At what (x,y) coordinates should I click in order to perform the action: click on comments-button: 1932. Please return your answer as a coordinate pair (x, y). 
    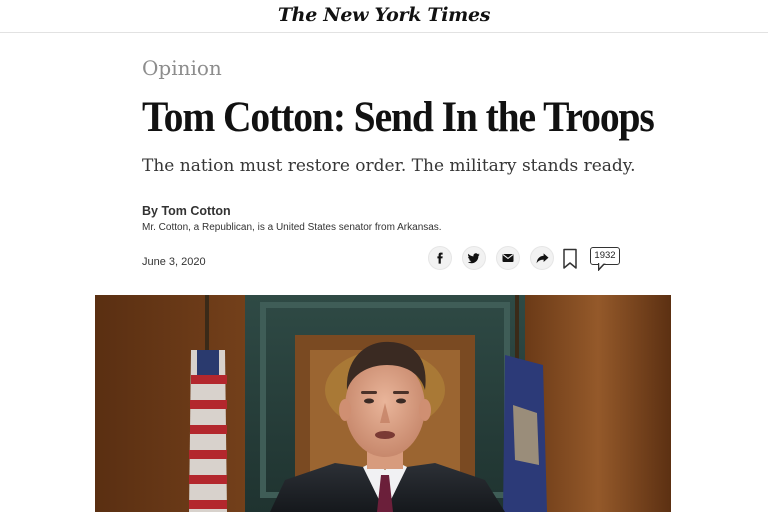
    Looking at the image, I should click on (605, 259).